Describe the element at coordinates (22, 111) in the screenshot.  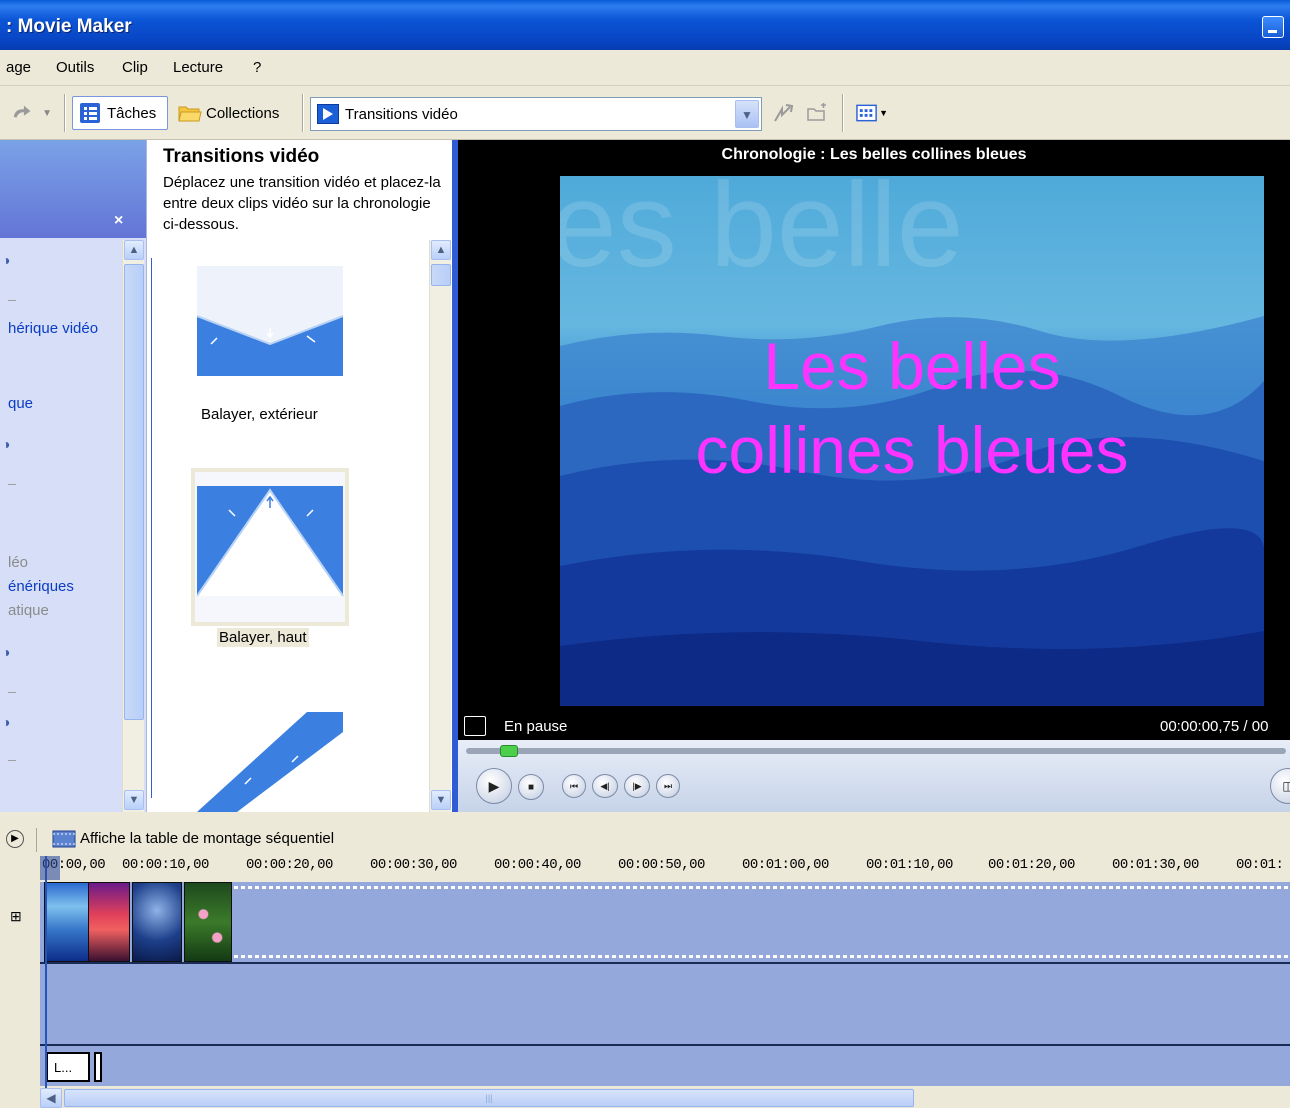
I see `redo-icon` at that location.